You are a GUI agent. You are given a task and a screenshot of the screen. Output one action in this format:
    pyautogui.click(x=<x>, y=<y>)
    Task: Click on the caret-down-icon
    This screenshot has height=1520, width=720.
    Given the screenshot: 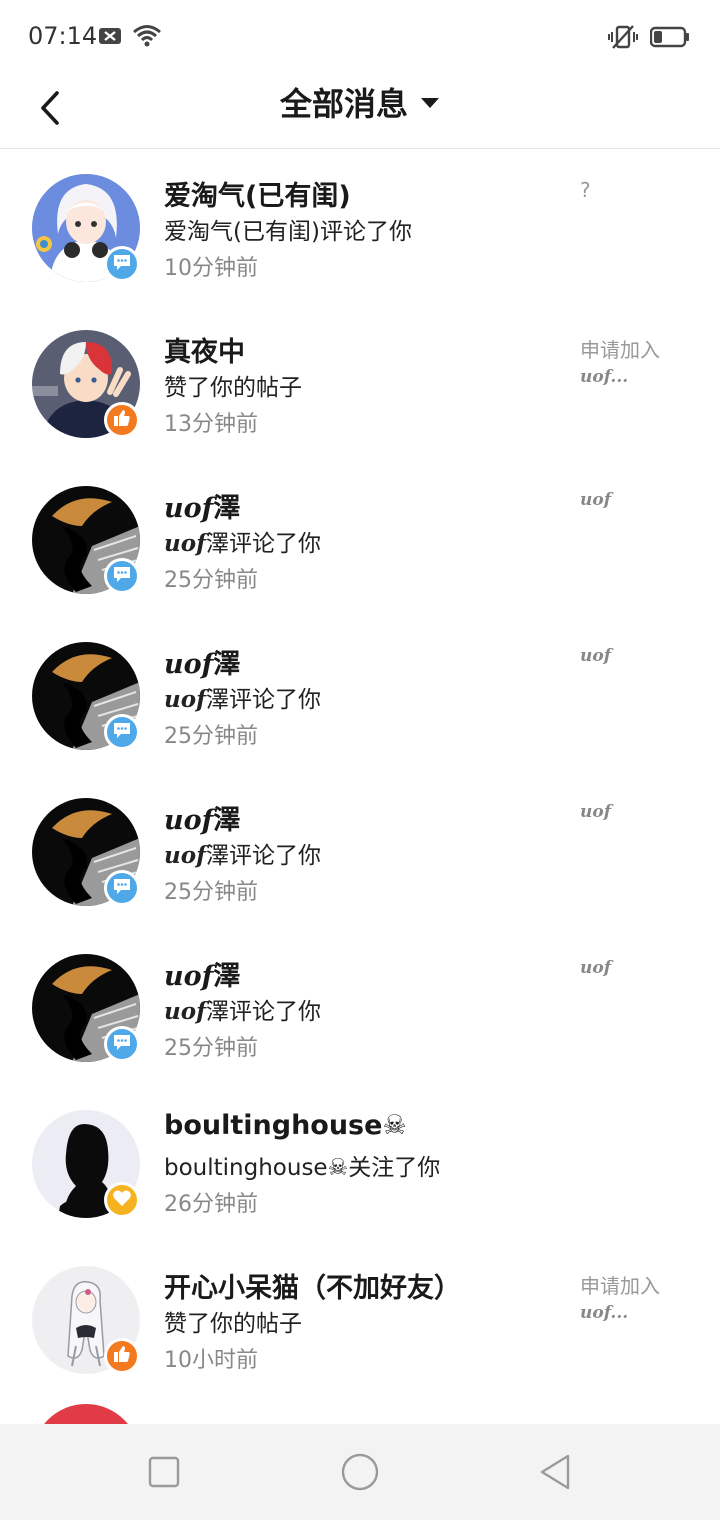 What is the action you would take?
    pyautogui.click(x=430, y=104)
    